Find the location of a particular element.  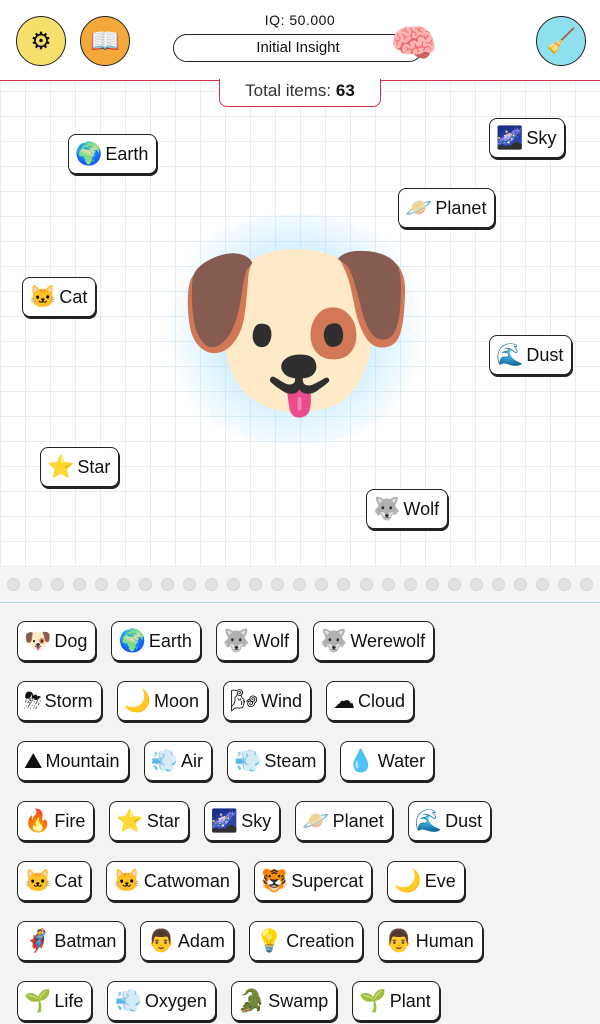

catwoman-icon: 🐱 is located at coordinates (127, 880).